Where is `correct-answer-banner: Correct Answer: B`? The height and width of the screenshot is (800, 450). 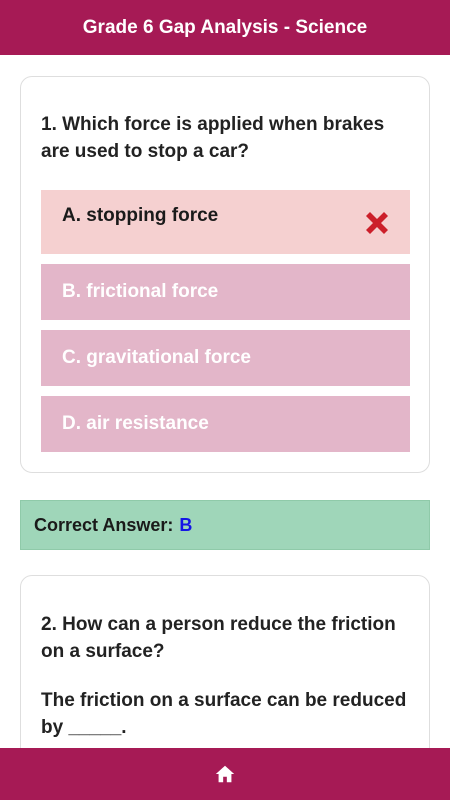 correct-answer-banner: Correct Answer: B is located at coordinates (225, 525).